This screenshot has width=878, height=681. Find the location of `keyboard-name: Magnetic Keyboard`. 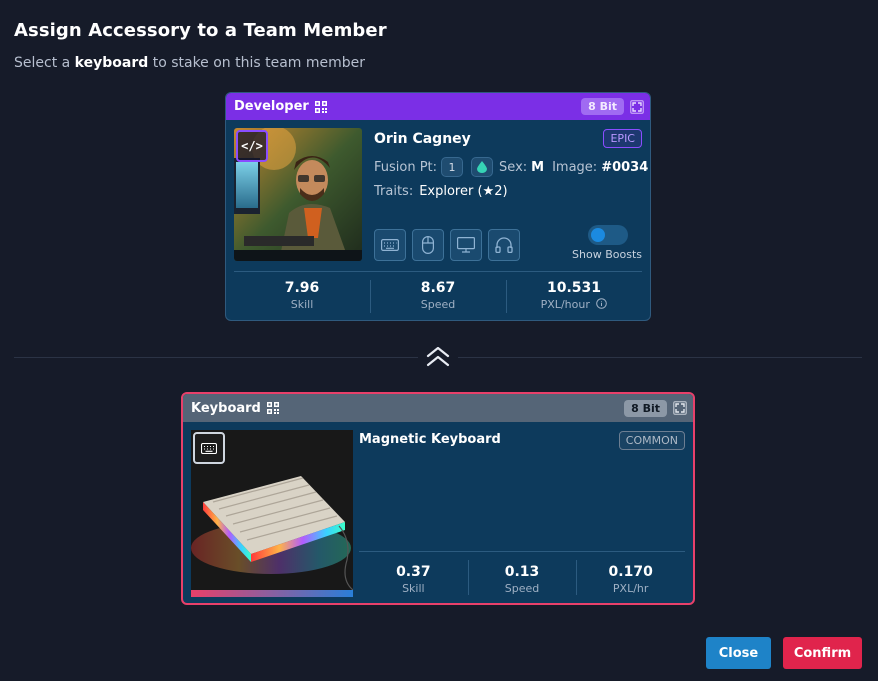

keyboard-name: Magnetic Keyboard is located at coordinates (430, 439).